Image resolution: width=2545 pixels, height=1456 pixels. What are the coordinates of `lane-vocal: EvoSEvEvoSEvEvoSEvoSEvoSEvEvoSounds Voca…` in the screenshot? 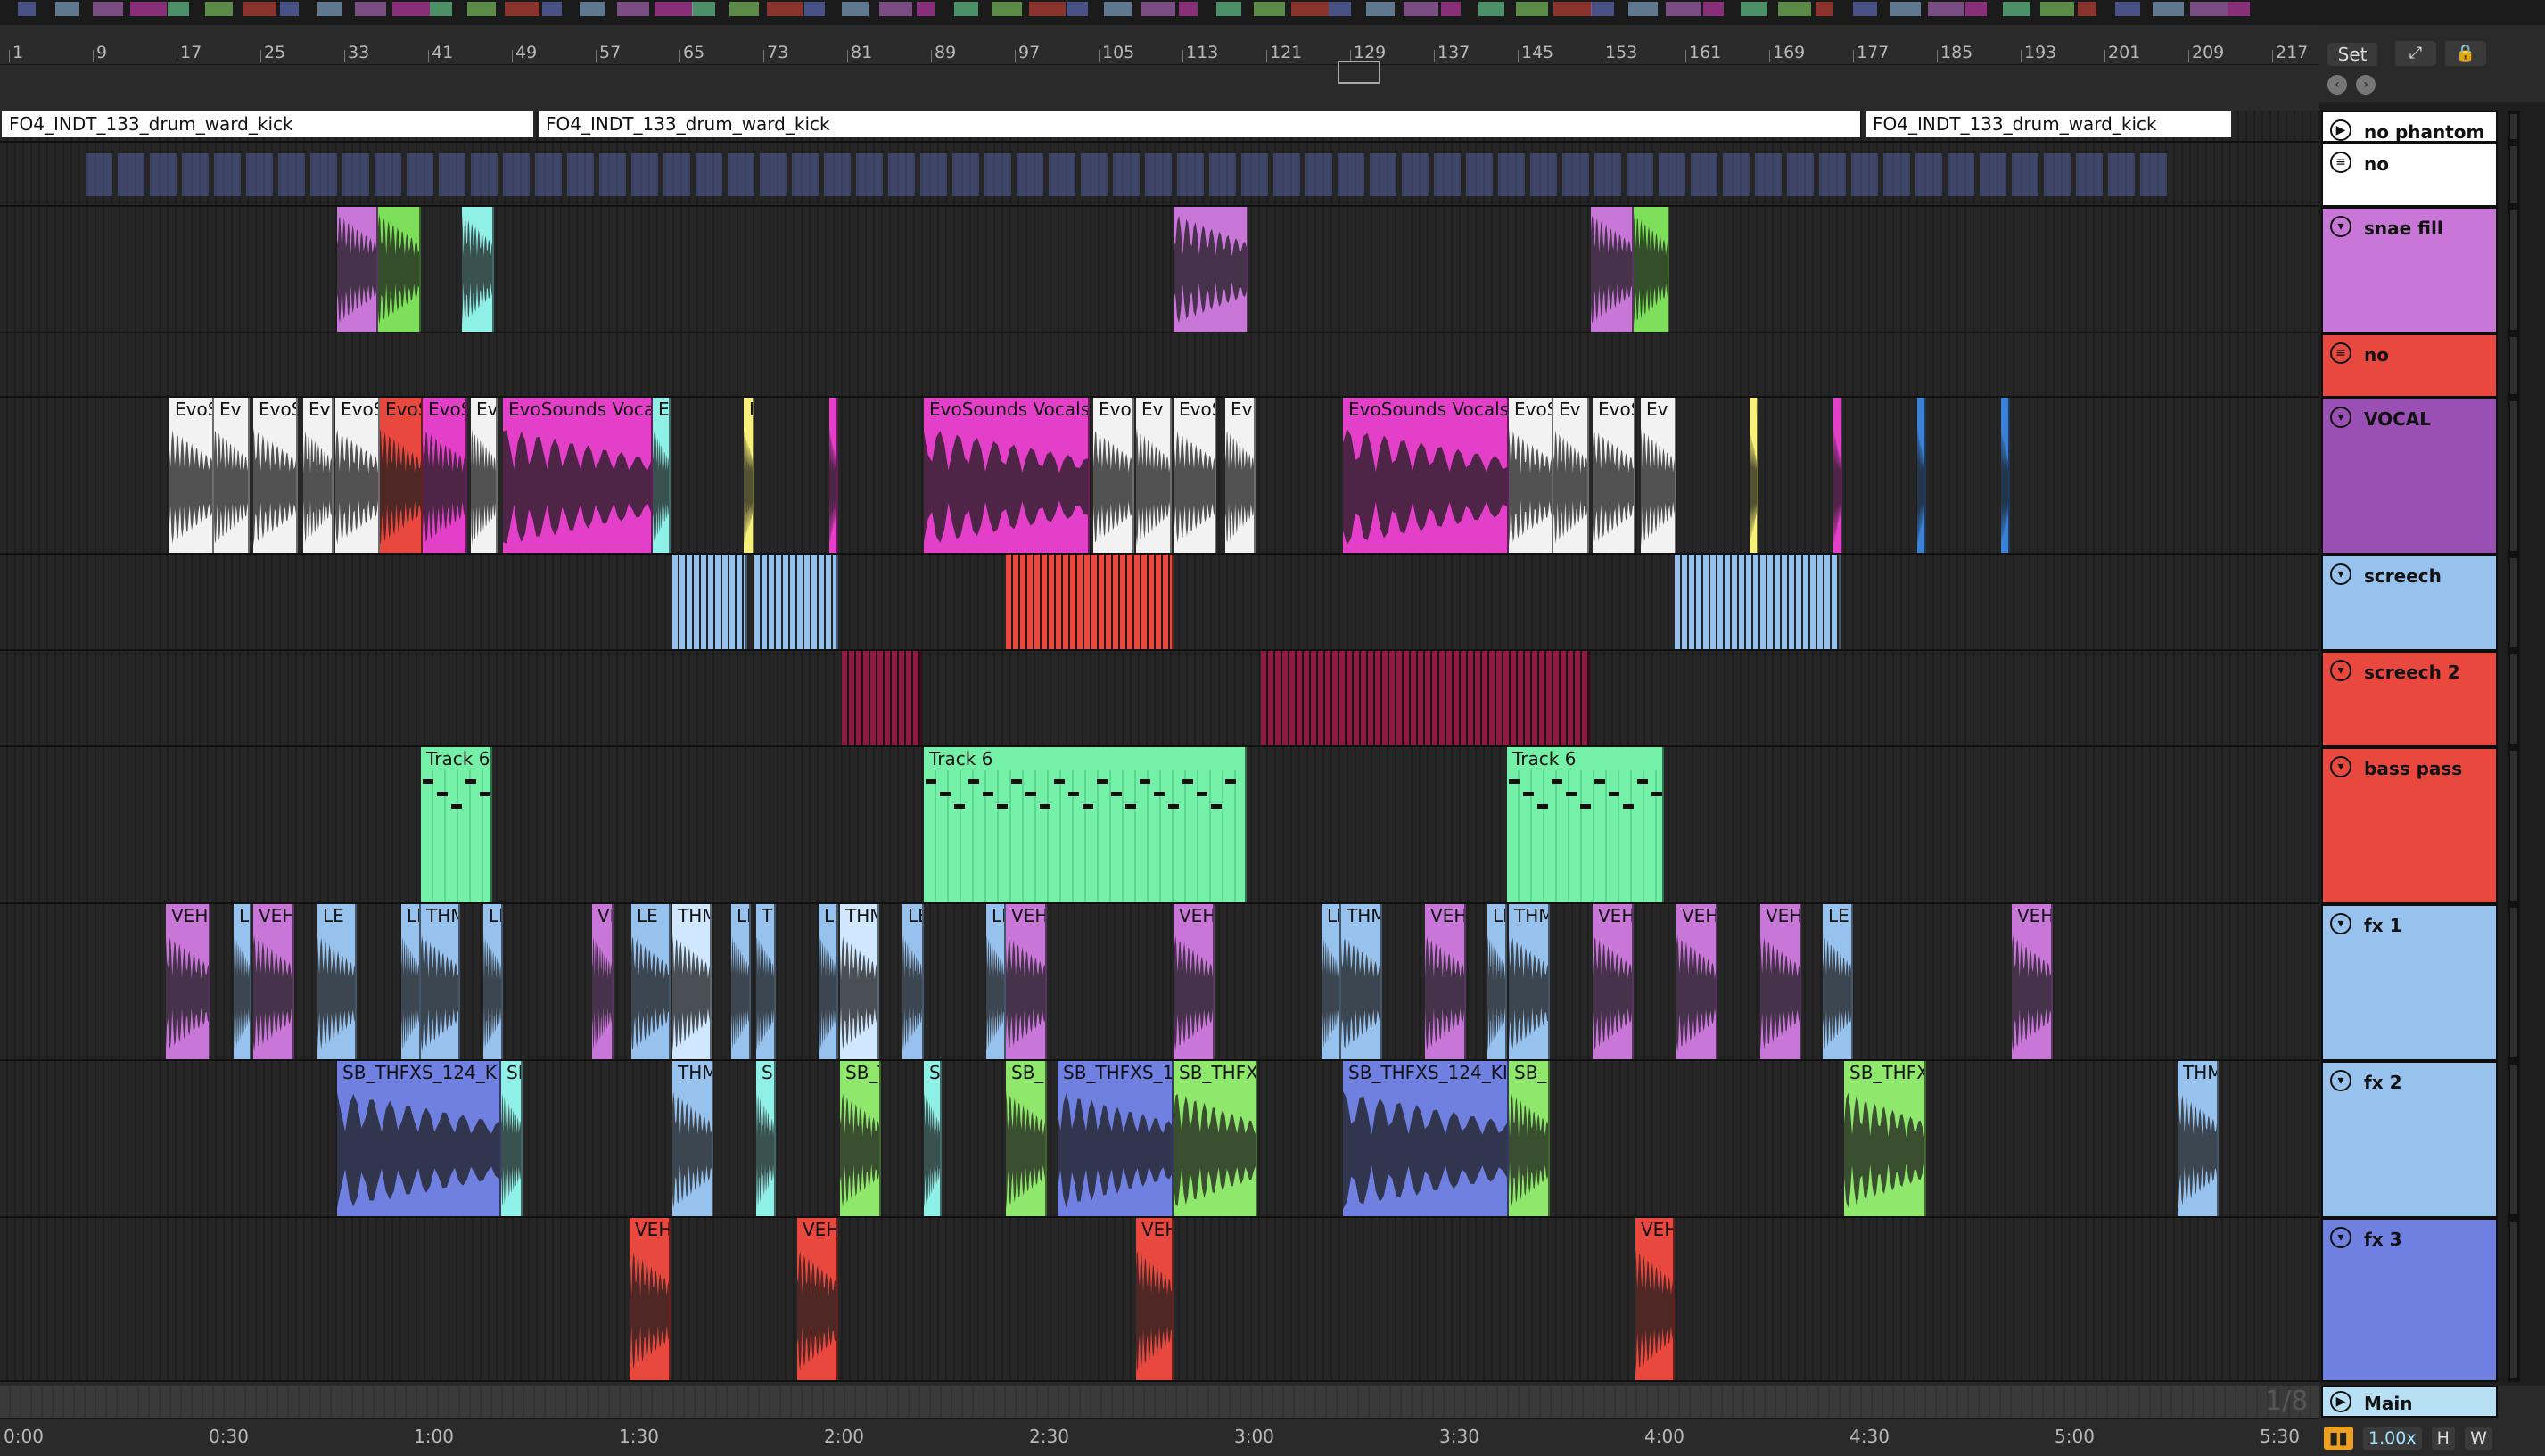 It's located at (1159, 477).